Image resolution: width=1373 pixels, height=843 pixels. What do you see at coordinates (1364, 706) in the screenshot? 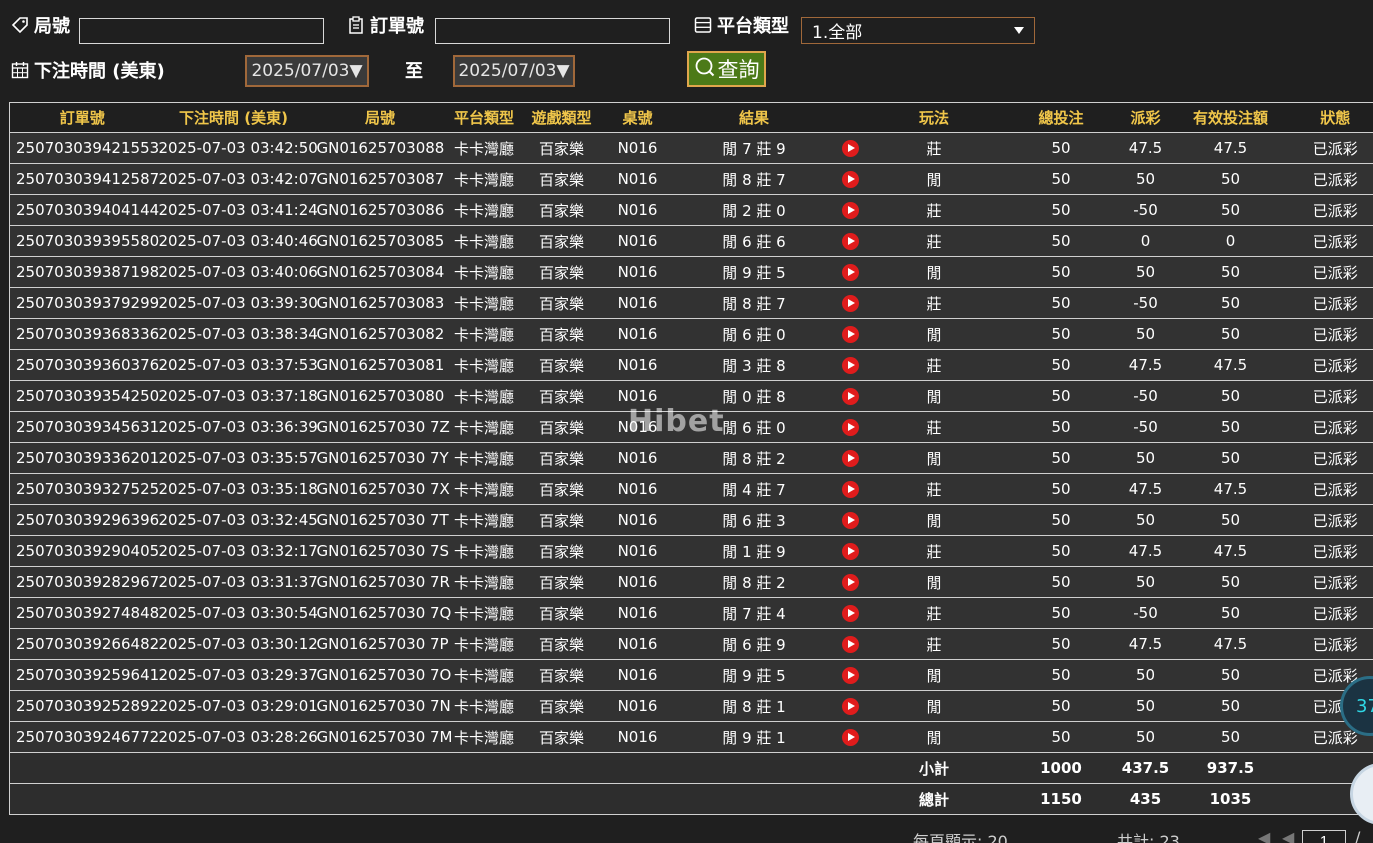
I see `floating-widget-badge: 37` at bounding box center [1364, 706].